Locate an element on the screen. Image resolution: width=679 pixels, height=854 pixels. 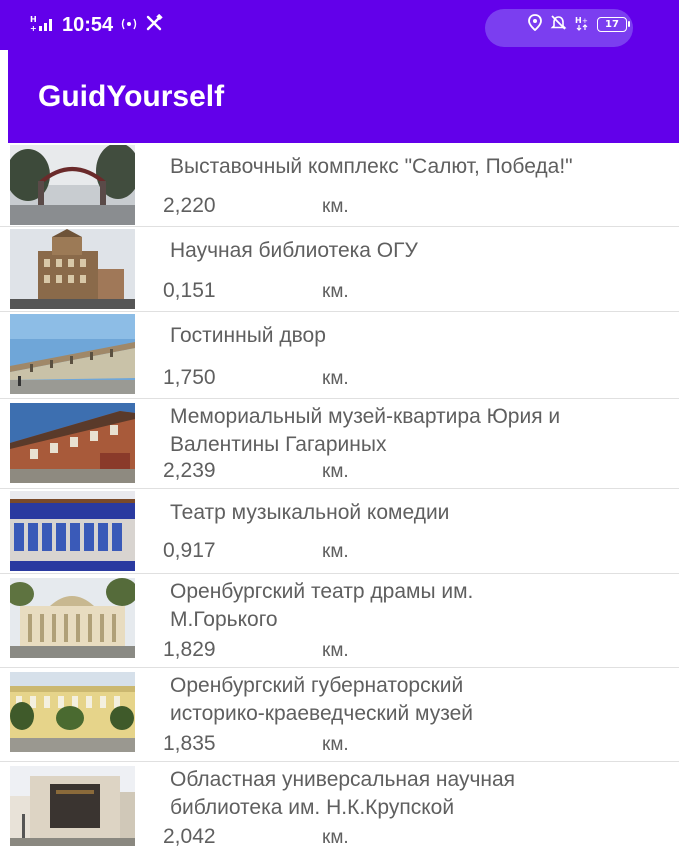
list-item: Театр музыкальной комедии 0,917 км. is located at coordinates (339, 531).